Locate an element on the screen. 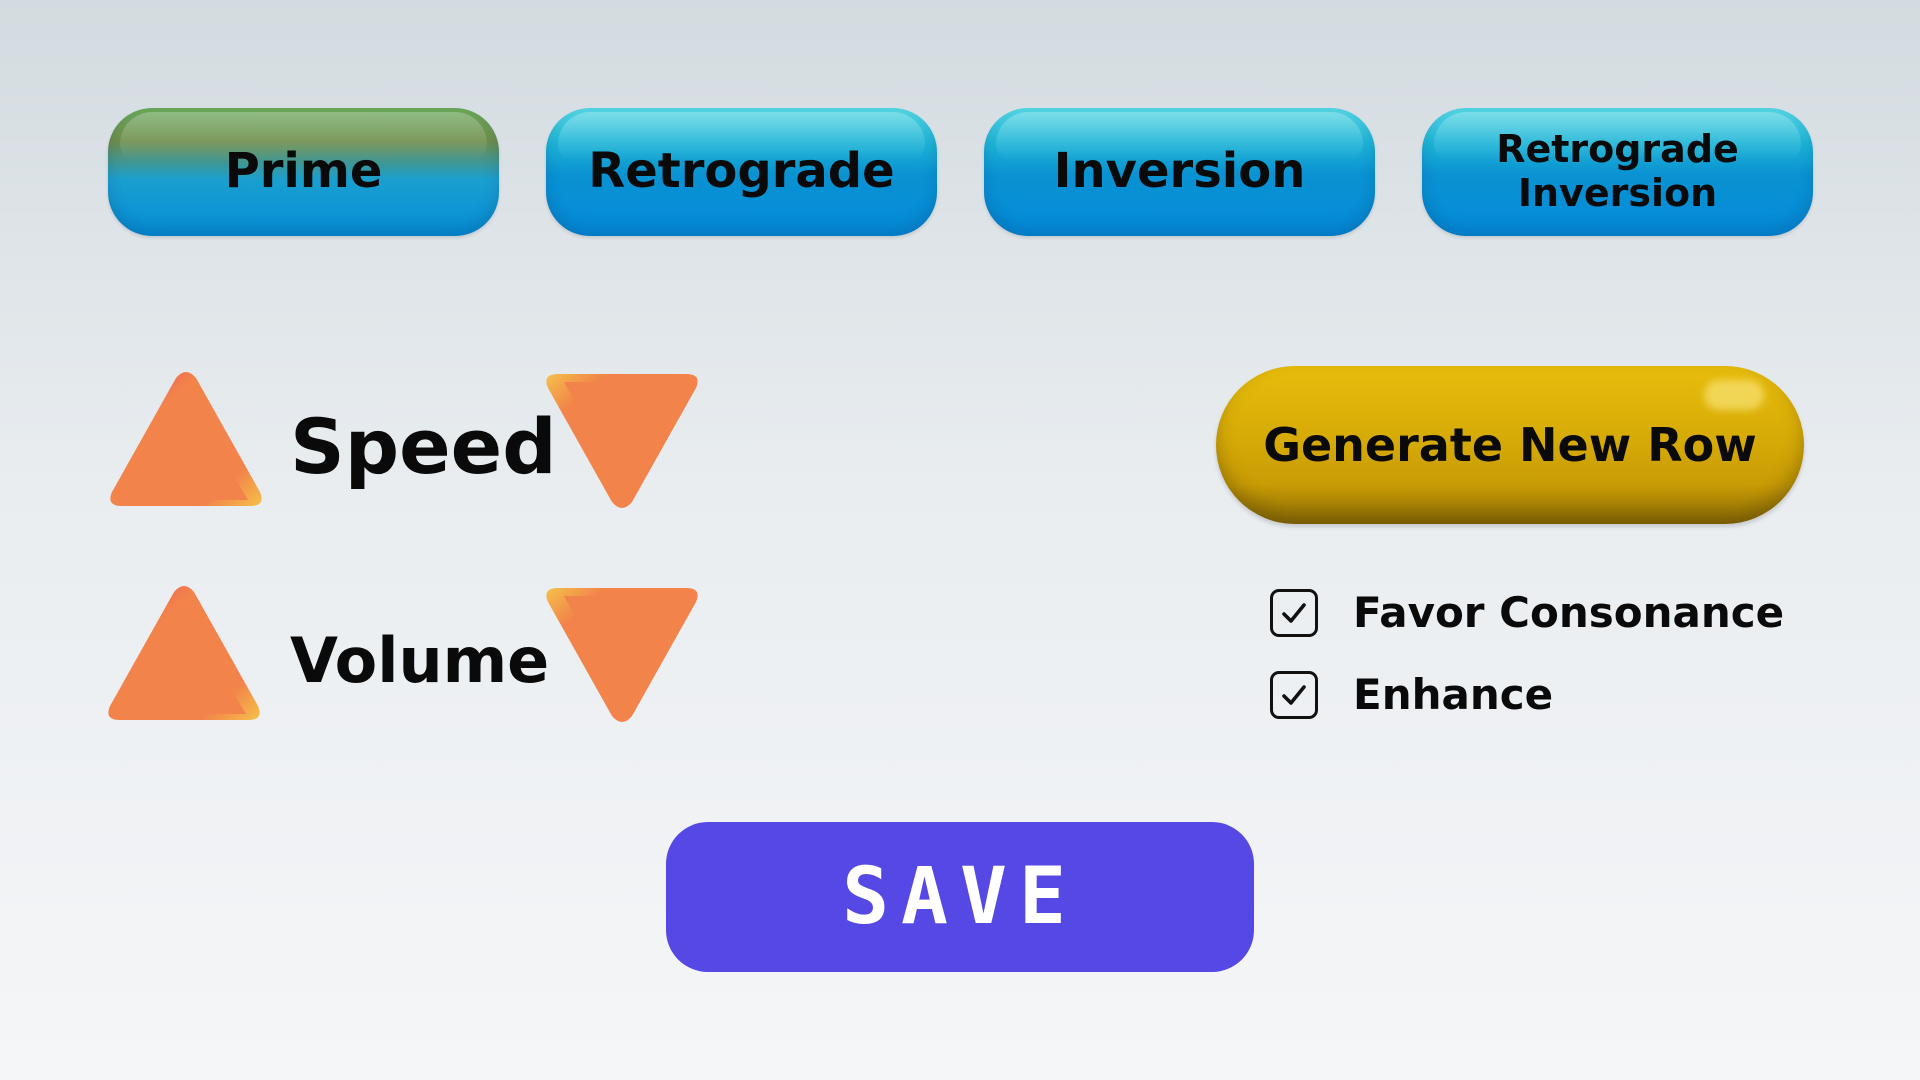 The image size is (1920, 1080). retrograde-button-label: Retrograde is located at coordinates (741, 171).